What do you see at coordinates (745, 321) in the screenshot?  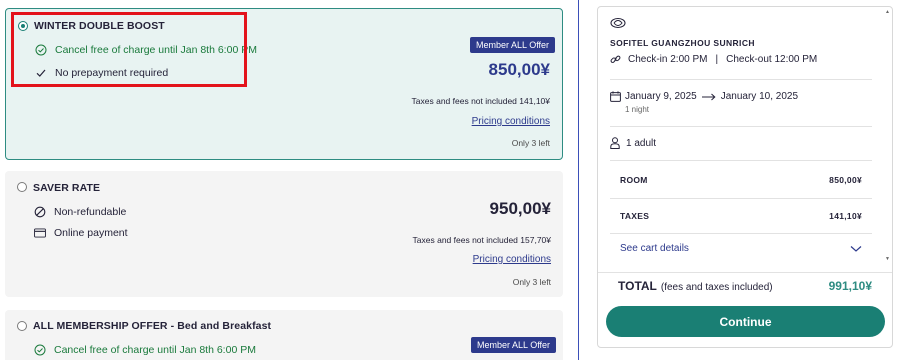 I see `continue-button: Continue` at bounding box center [745, 321].